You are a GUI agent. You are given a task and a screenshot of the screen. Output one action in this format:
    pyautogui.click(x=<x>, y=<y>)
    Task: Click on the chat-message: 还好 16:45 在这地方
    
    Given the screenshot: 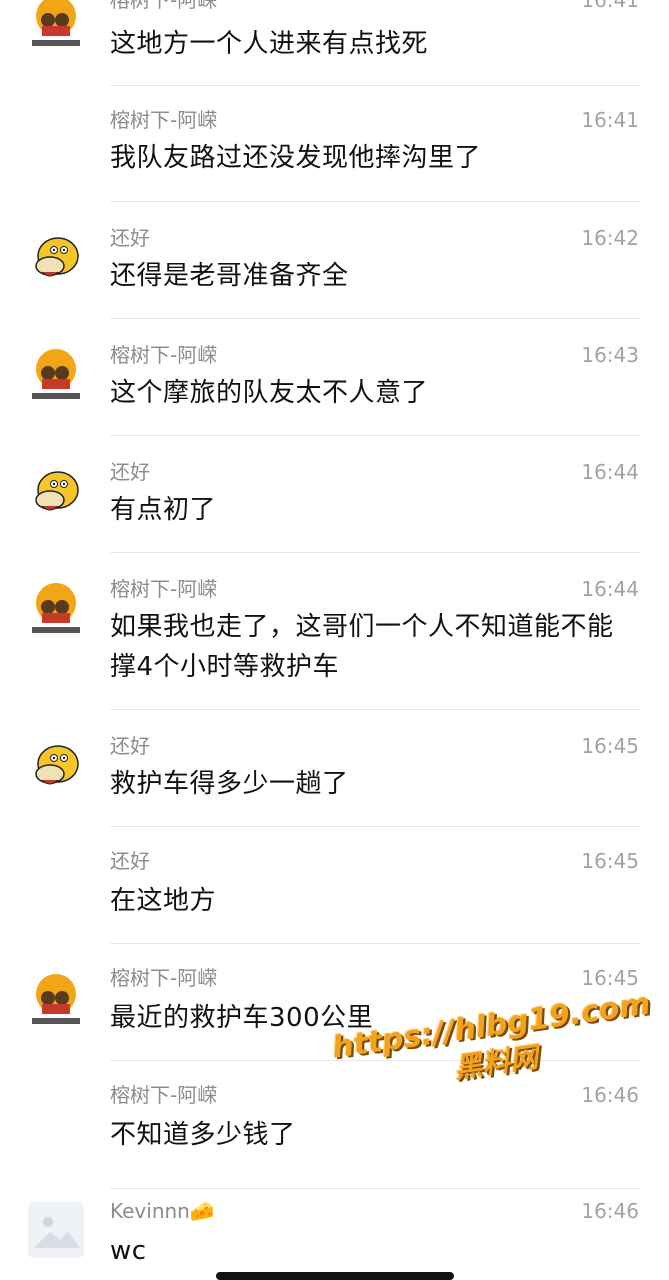 What is the action you would take?
    pyautogui.click(x=334, y=885)
    